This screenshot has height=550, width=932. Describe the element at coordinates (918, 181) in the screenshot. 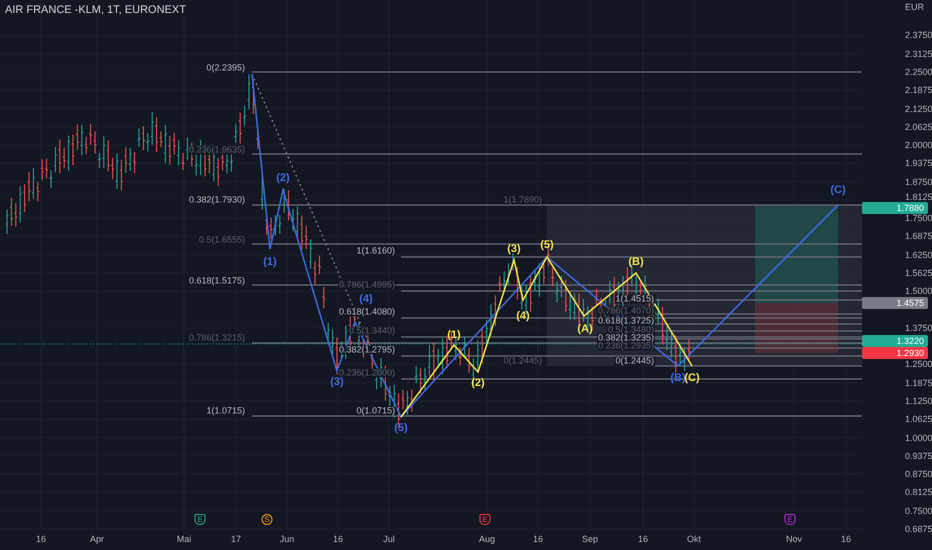

I see `price-axis-label: 1.8750` at that location.